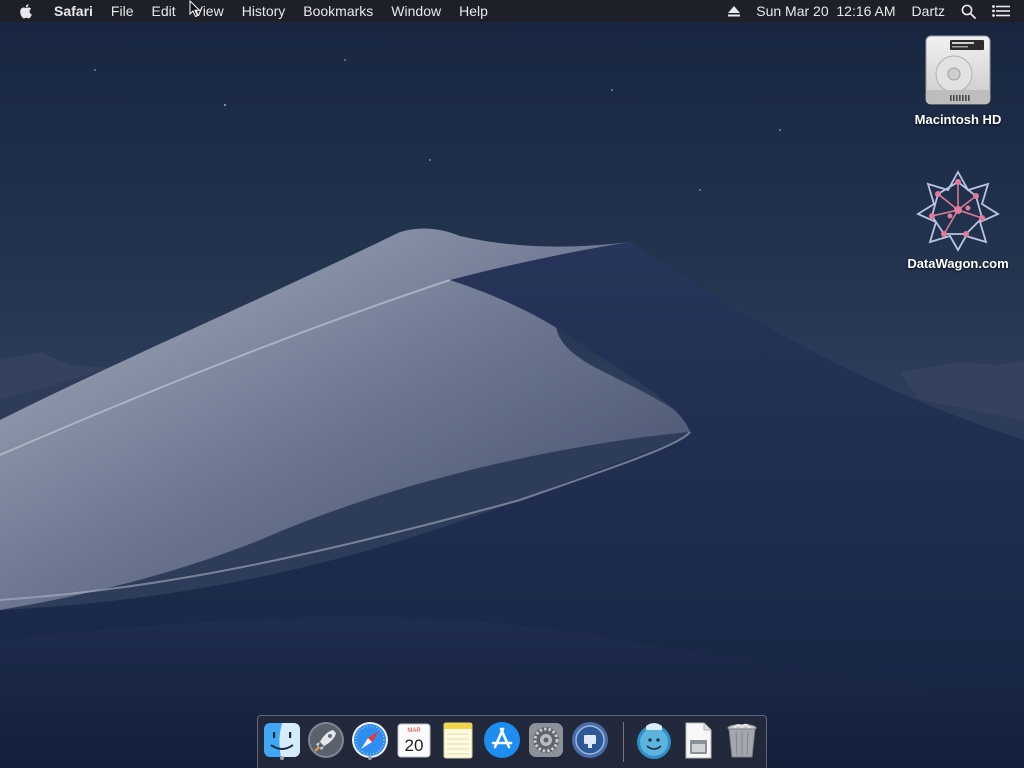 This screenshot has width=1024, height=768. I want to click on menu-user: Dartz, so click(928, 11).